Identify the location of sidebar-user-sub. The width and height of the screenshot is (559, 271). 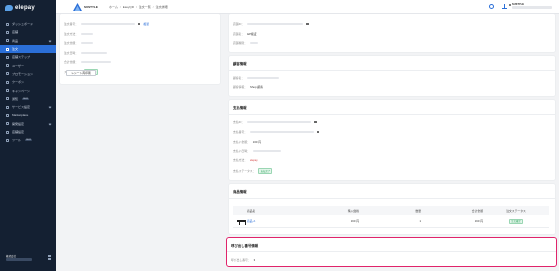
(29, 260).